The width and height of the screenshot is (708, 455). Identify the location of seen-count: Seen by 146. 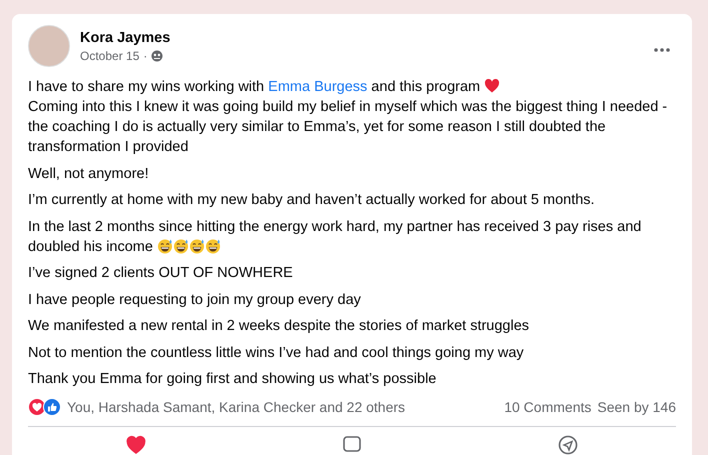
(636, 407).